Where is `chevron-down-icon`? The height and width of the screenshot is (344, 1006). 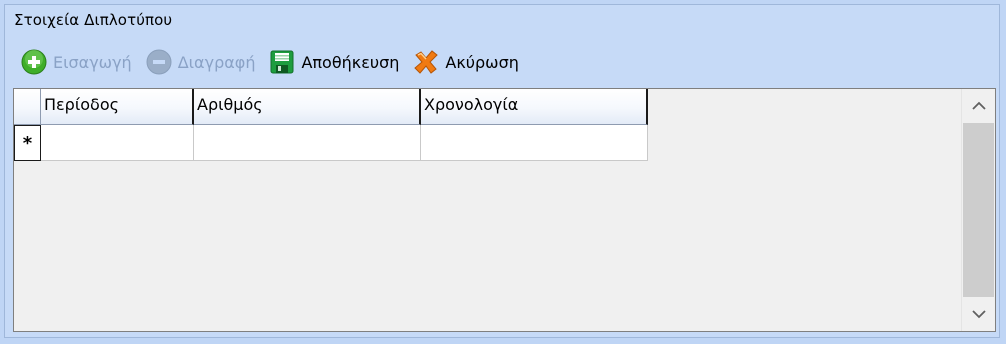
chevron-down-icon is located at coordinates (978, 314).